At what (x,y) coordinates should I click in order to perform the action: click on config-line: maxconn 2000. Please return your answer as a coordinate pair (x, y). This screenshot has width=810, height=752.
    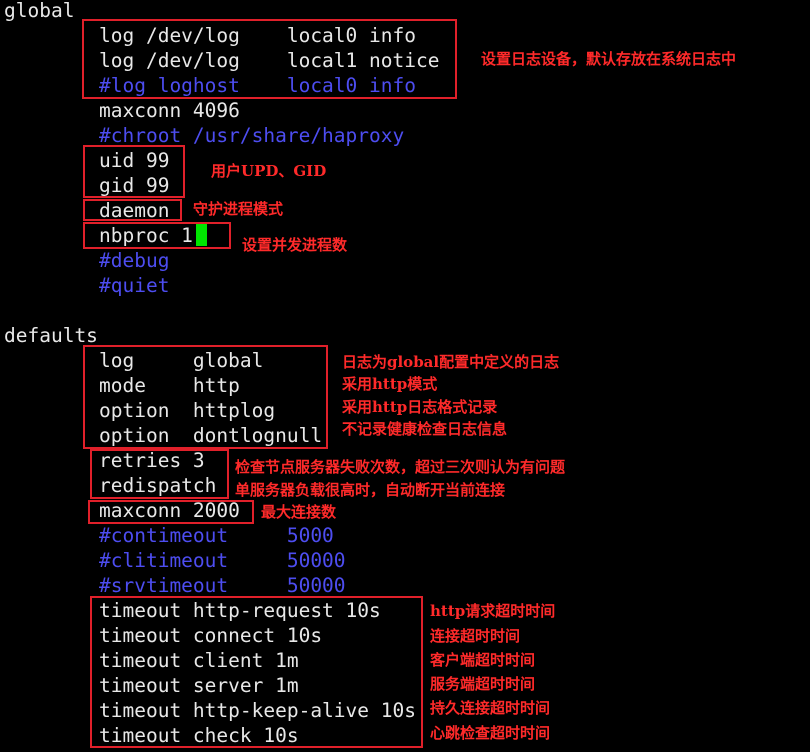
    Looking at the image, I should click on (169, 510).